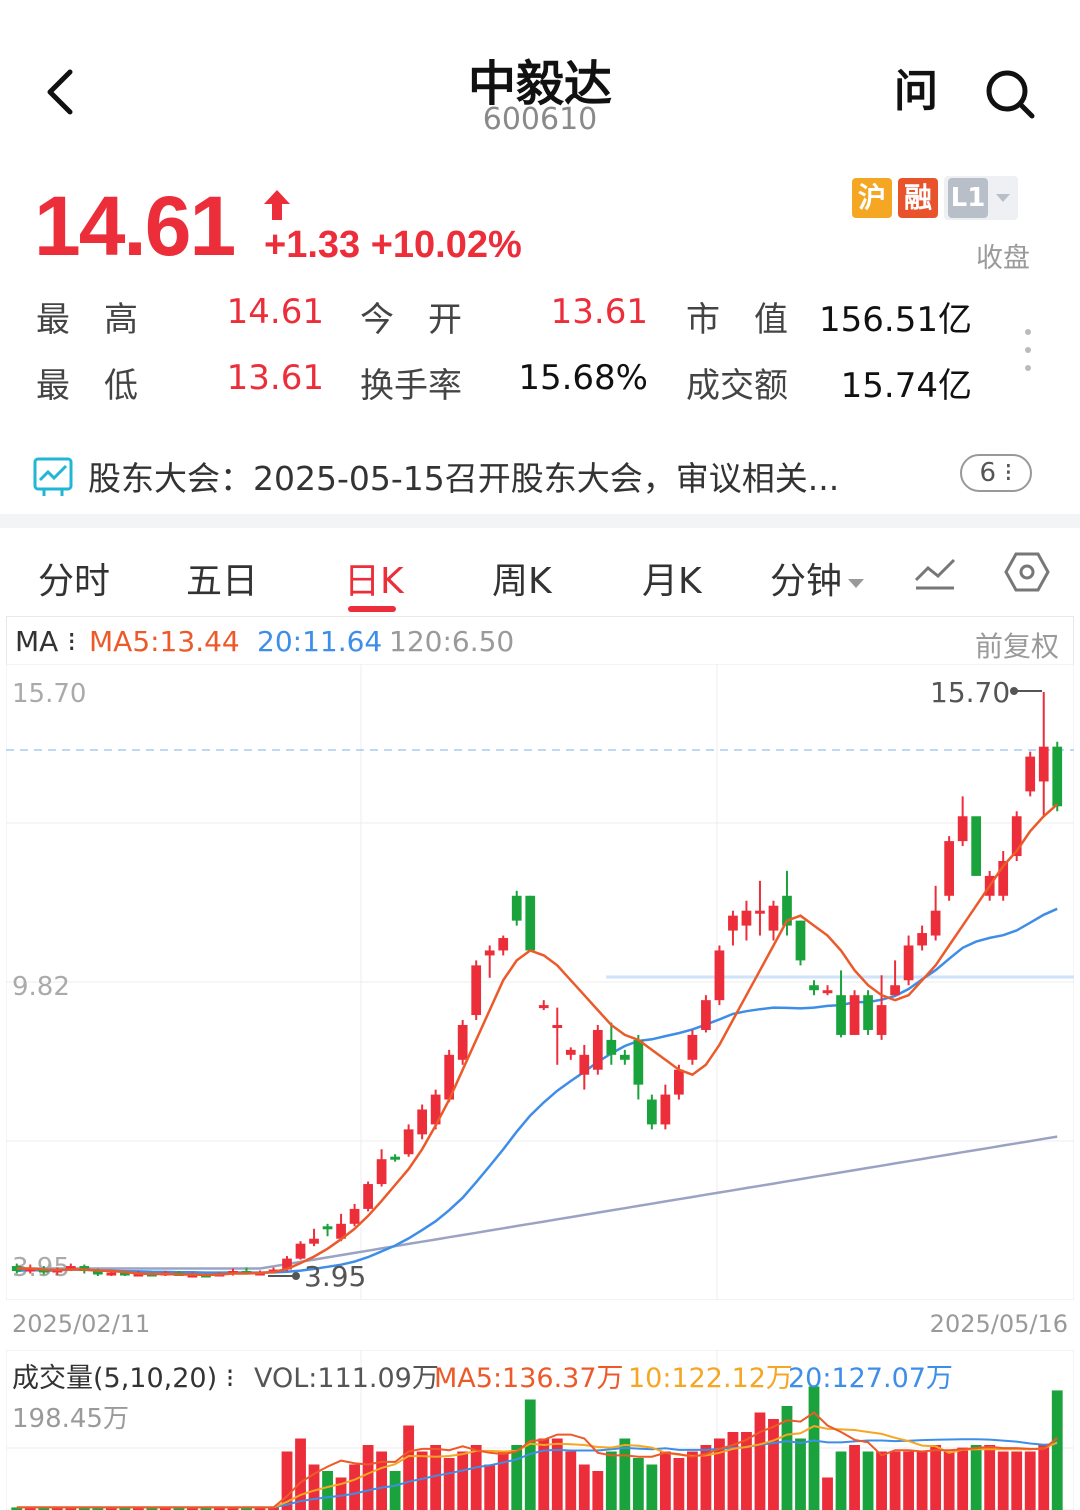 The width and height of the screenshot is (1080, 1510). I want to click on indicator-icon, so click(935, 572).